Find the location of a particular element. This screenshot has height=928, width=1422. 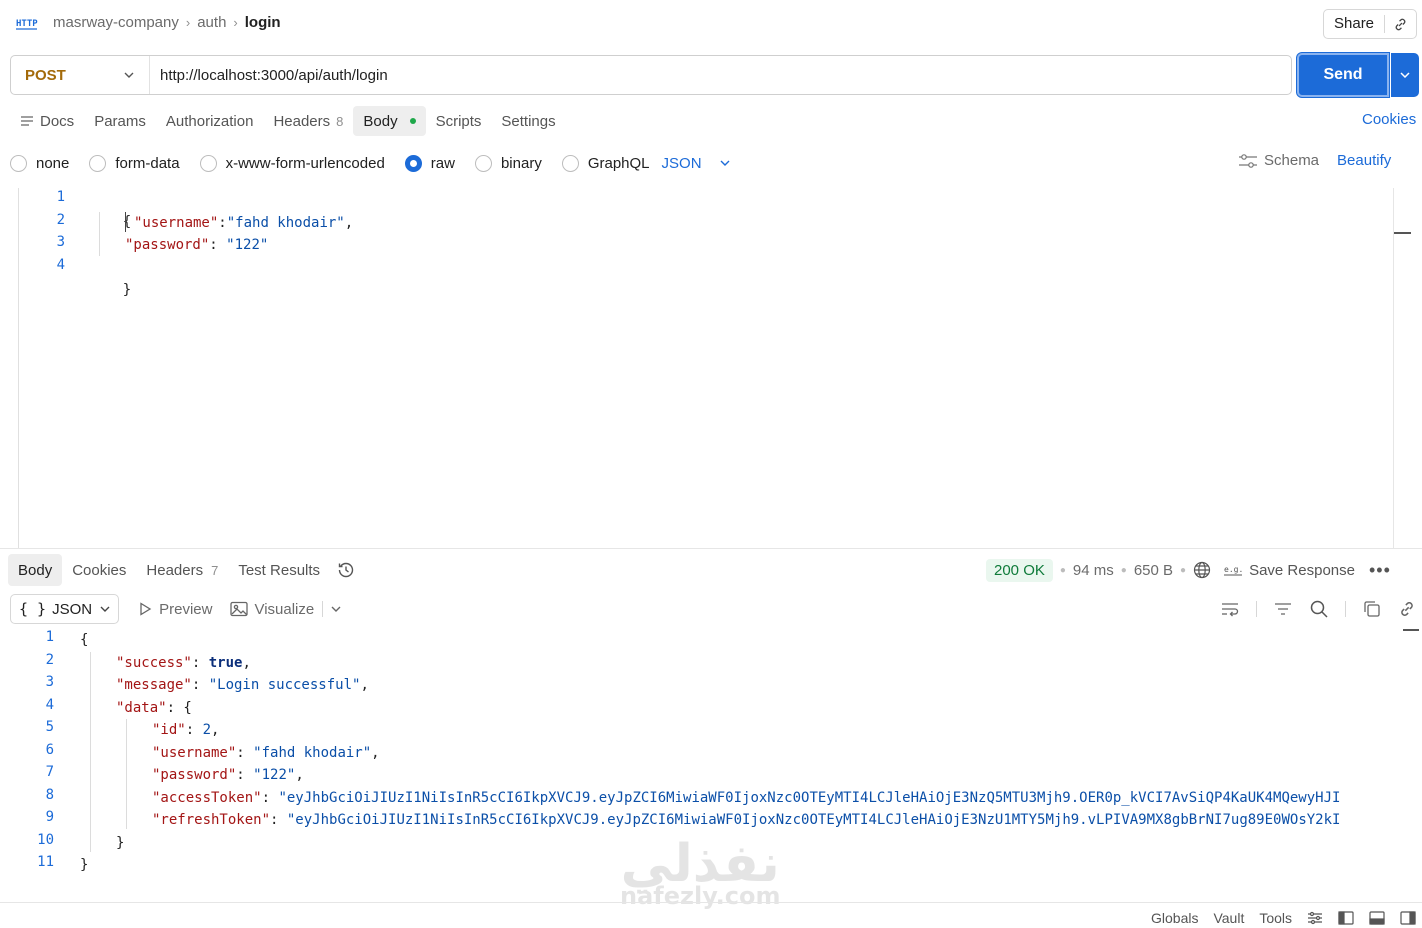

response-format-select: { } JSON is located at coordinates (65, 609).